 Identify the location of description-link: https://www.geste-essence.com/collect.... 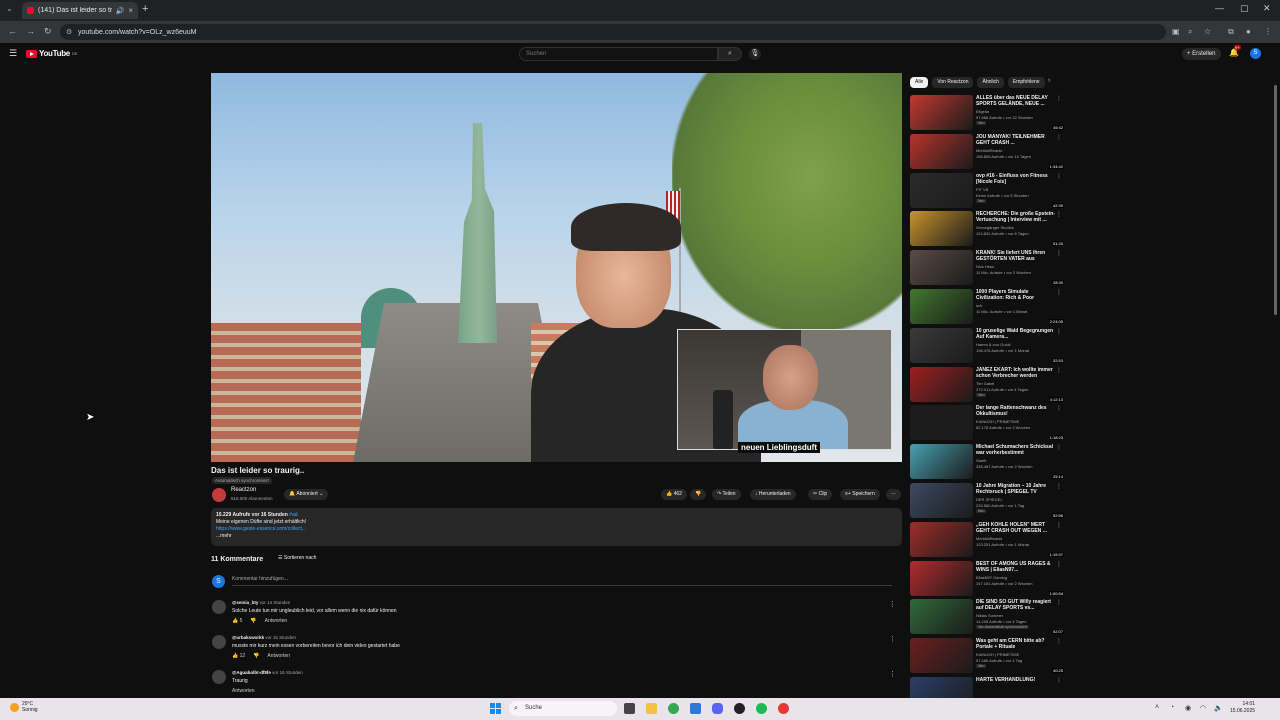
(556, 529).